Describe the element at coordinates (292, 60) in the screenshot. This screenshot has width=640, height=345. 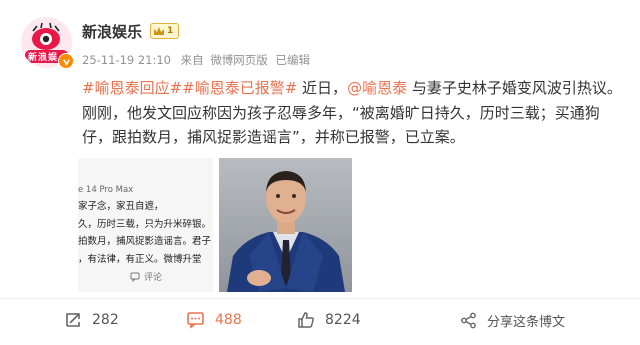
I see `edited-label: 已编辑` at that location.